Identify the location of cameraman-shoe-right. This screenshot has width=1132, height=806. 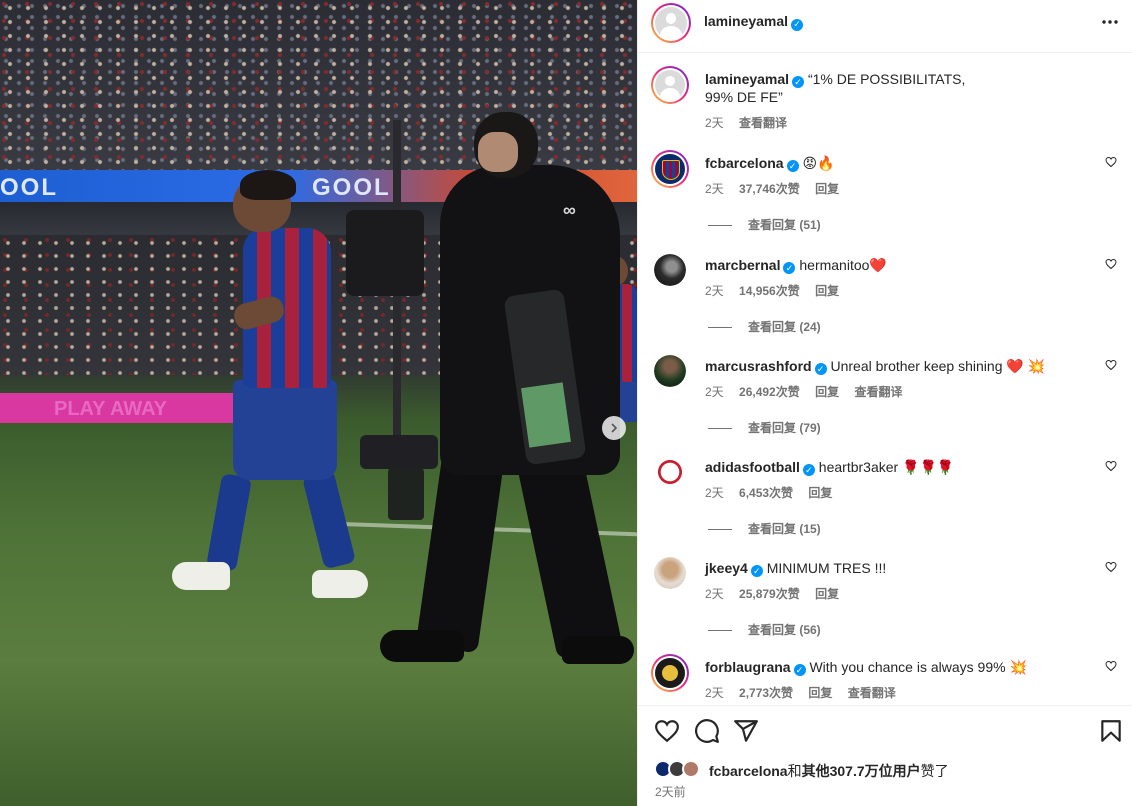
(598, 650).